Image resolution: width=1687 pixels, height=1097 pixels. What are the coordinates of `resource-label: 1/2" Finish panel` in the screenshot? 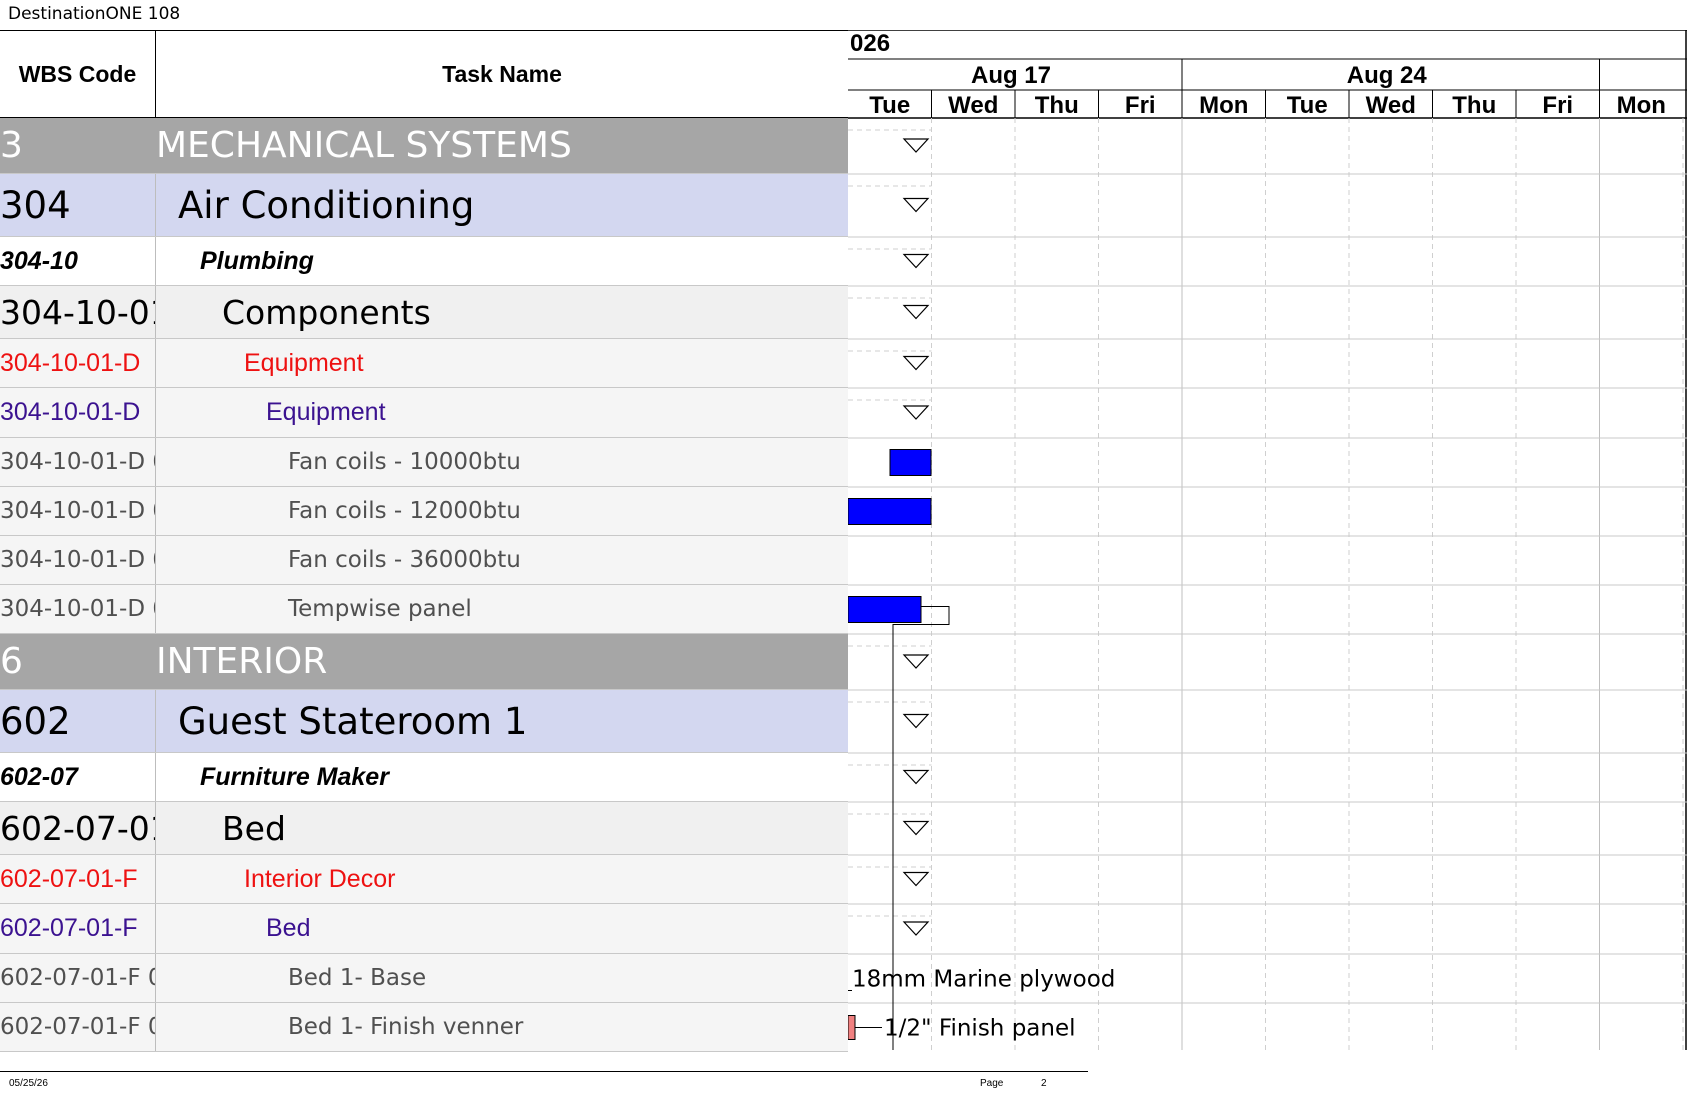 It's located at (980, 1029).